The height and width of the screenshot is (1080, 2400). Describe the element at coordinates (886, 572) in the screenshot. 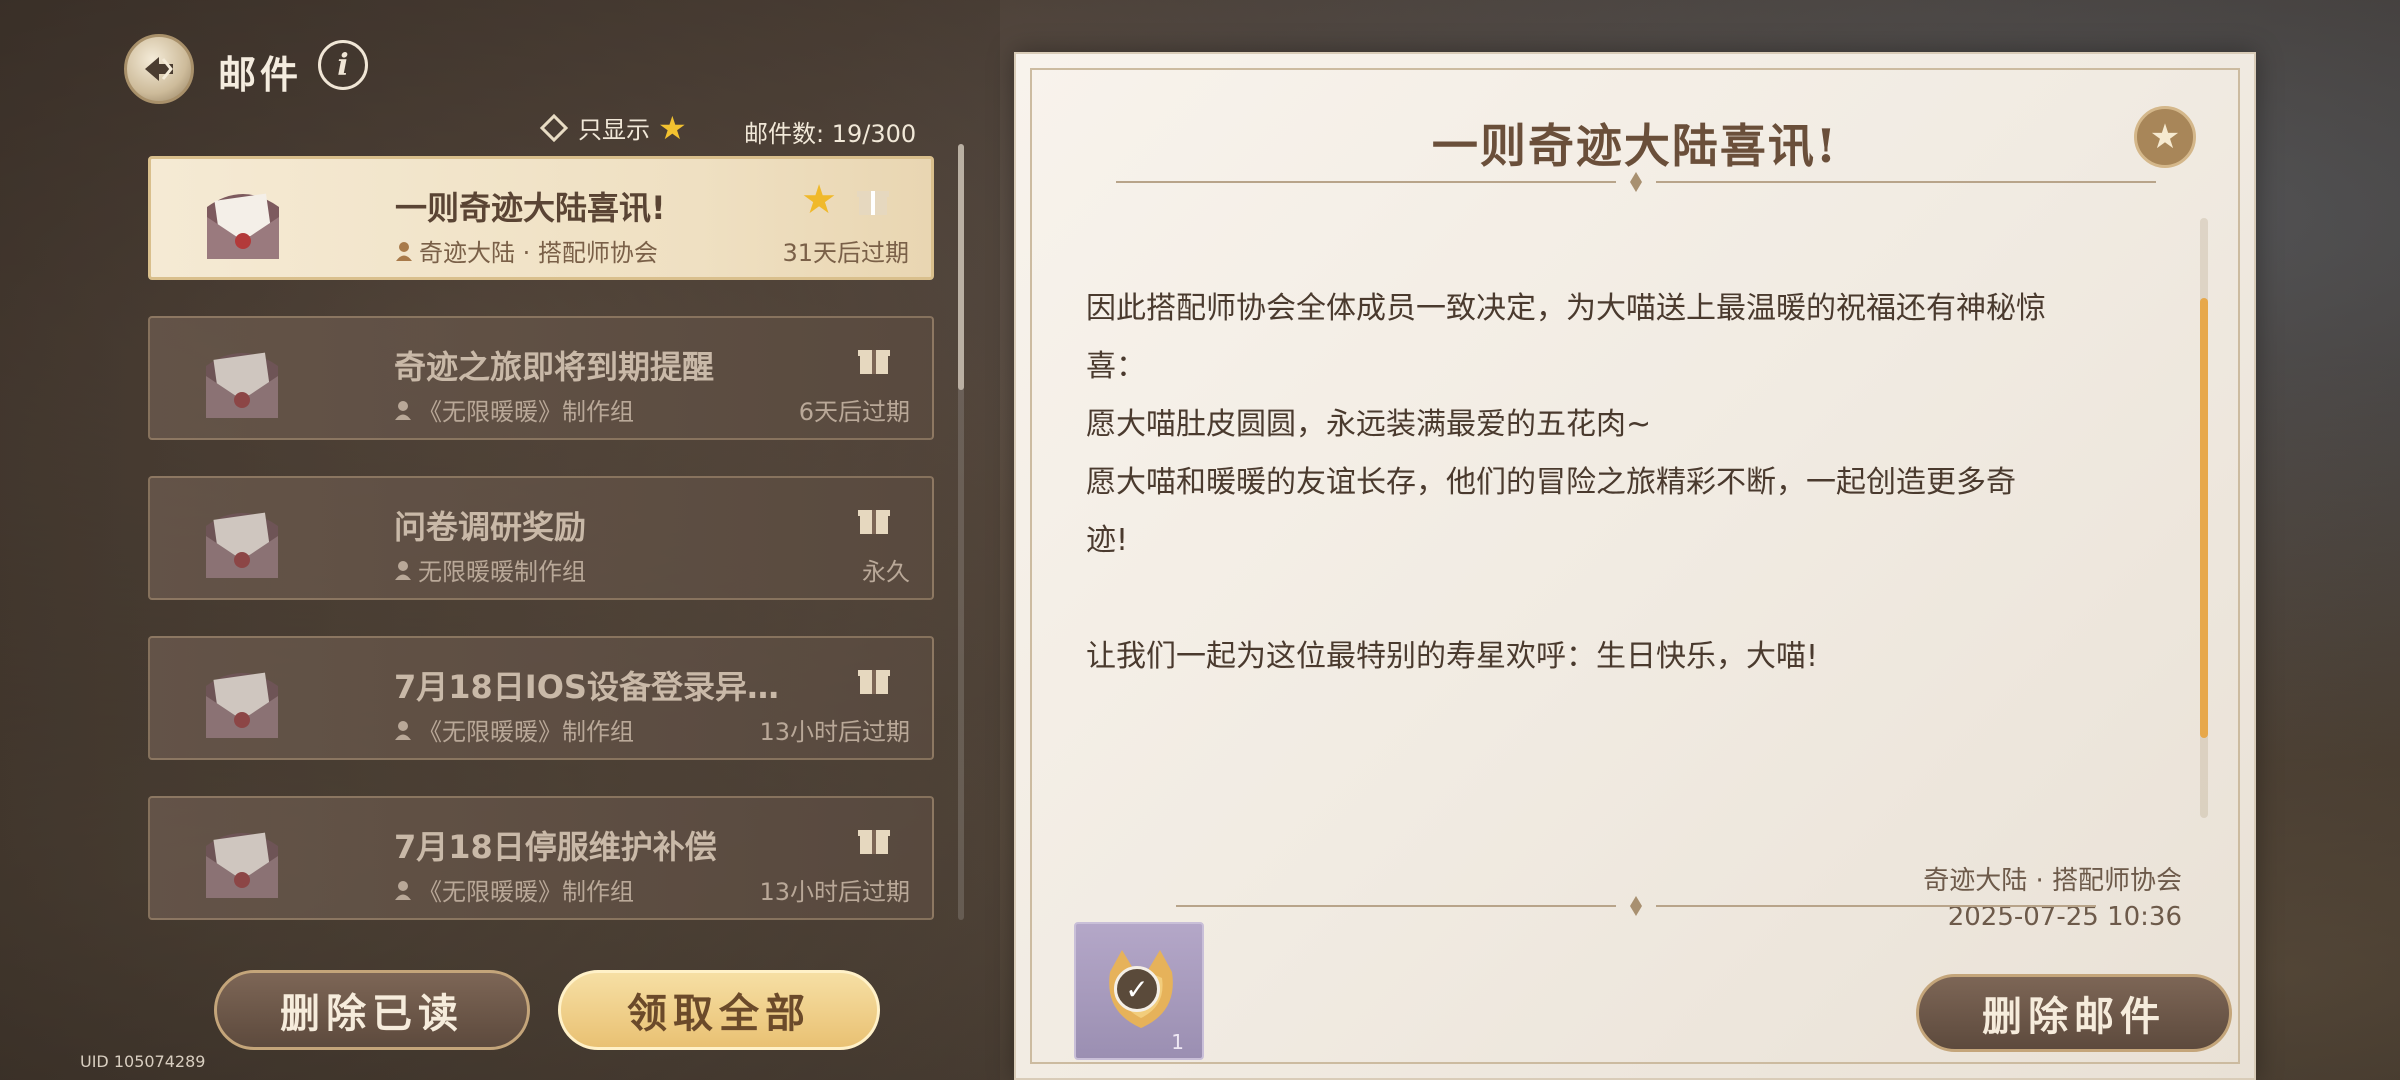

I see `mail-expiry: 永久` at that location.